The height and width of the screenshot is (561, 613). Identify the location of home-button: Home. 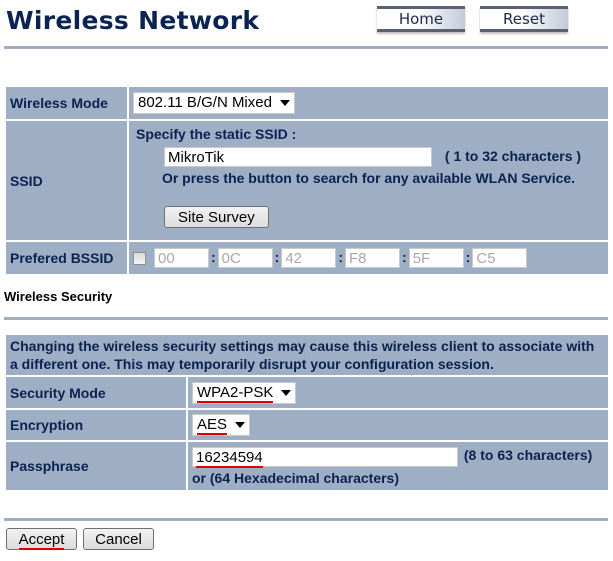
(421, 19).